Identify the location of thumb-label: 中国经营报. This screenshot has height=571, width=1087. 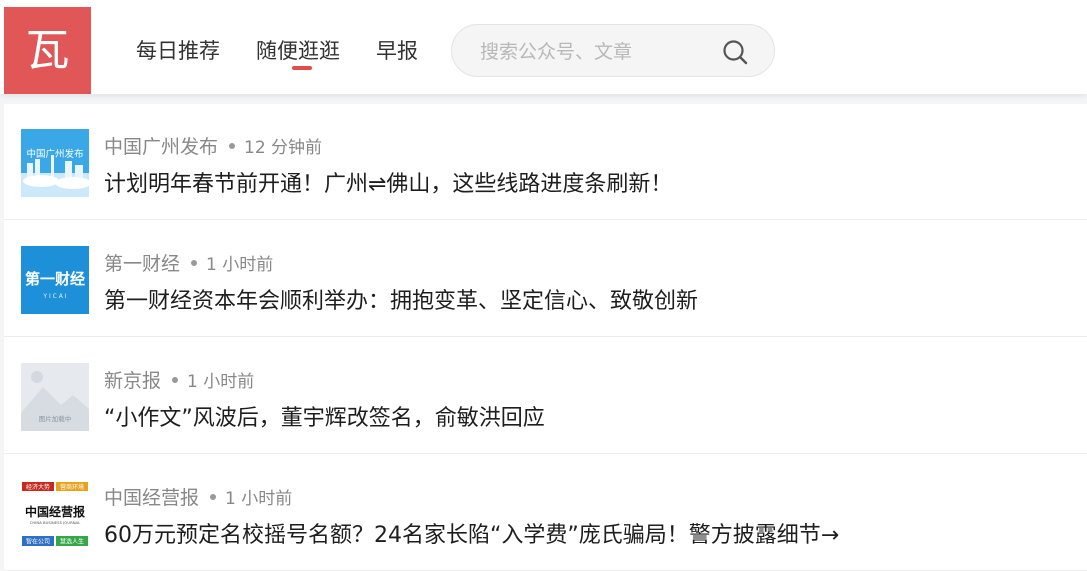
(55, 511).